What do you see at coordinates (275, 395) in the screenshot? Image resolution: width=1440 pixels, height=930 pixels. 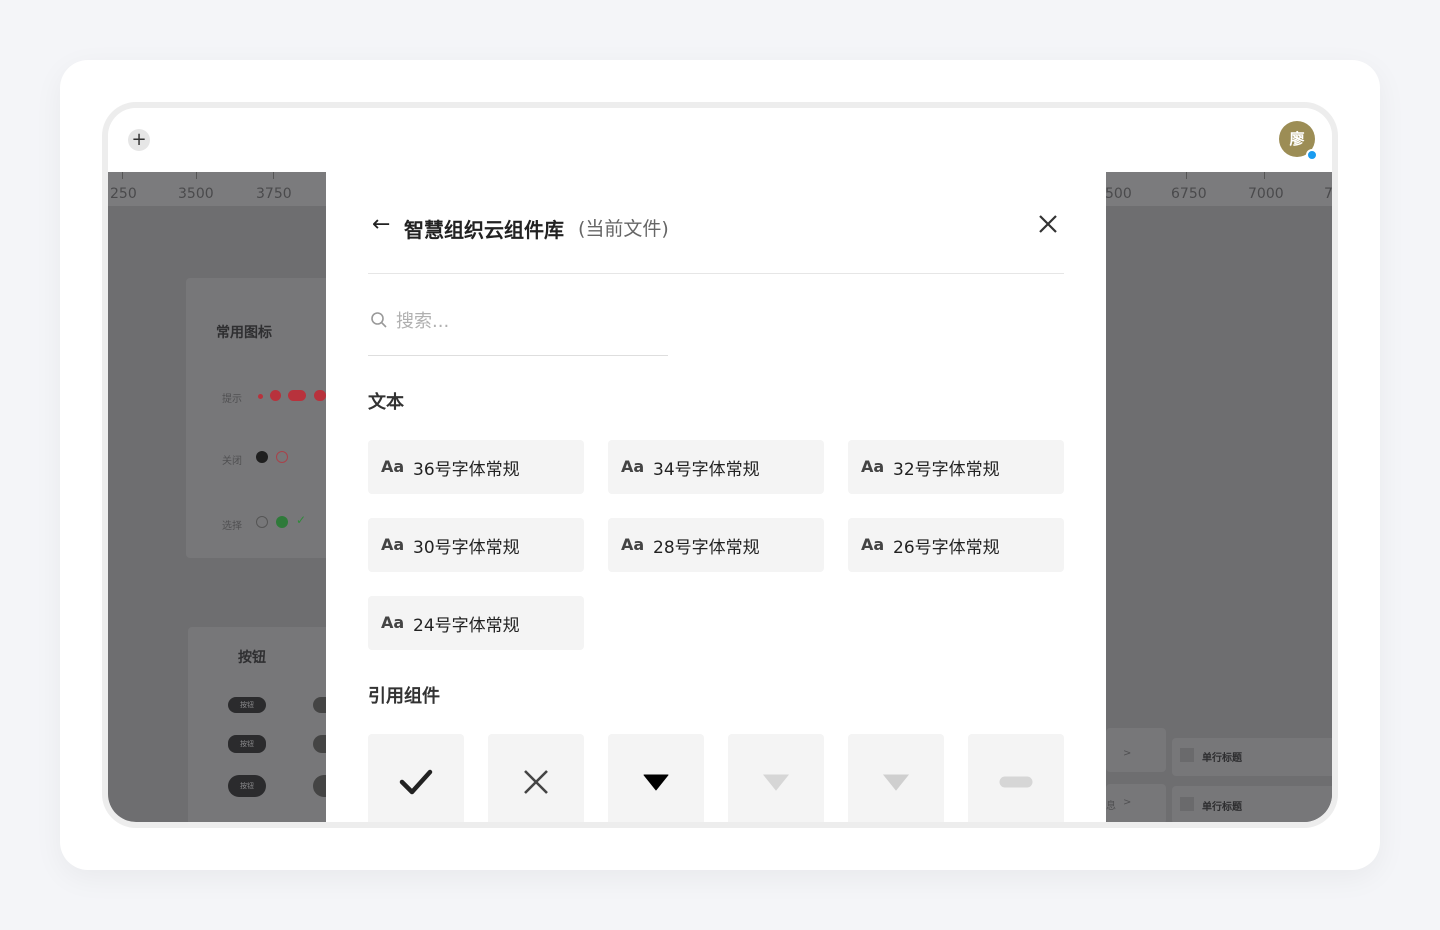 I see `bg-red-badge` at bounding box center [275, 395].